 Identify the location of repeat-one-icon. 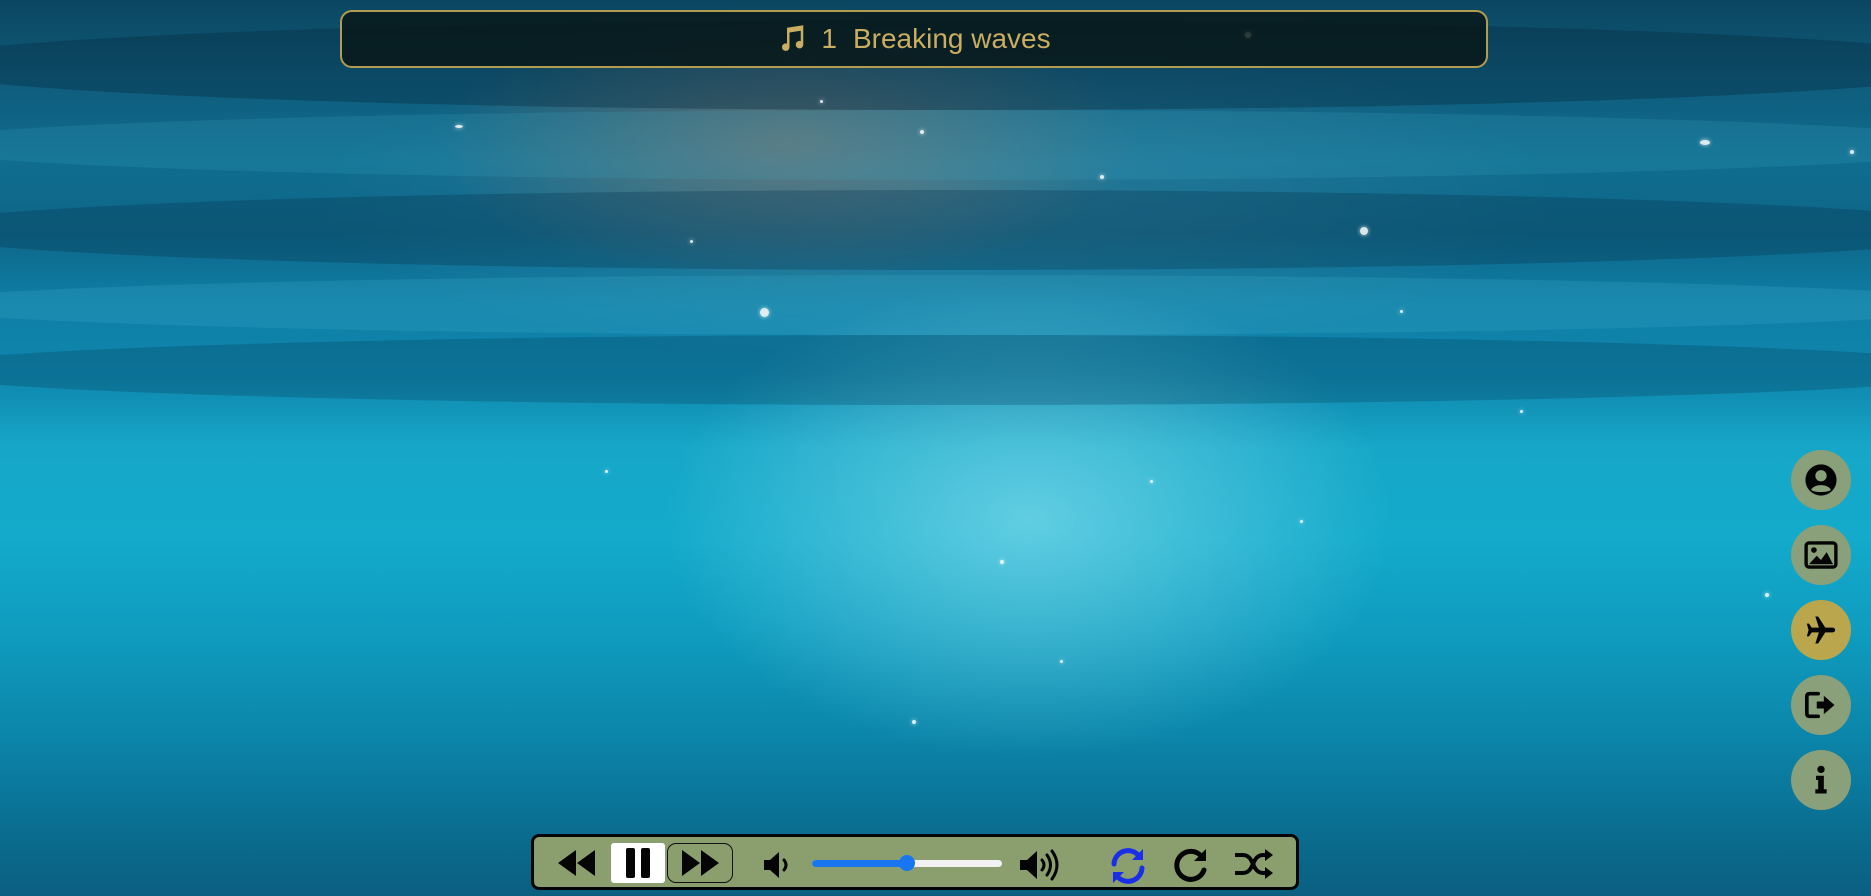
(1190, 865).